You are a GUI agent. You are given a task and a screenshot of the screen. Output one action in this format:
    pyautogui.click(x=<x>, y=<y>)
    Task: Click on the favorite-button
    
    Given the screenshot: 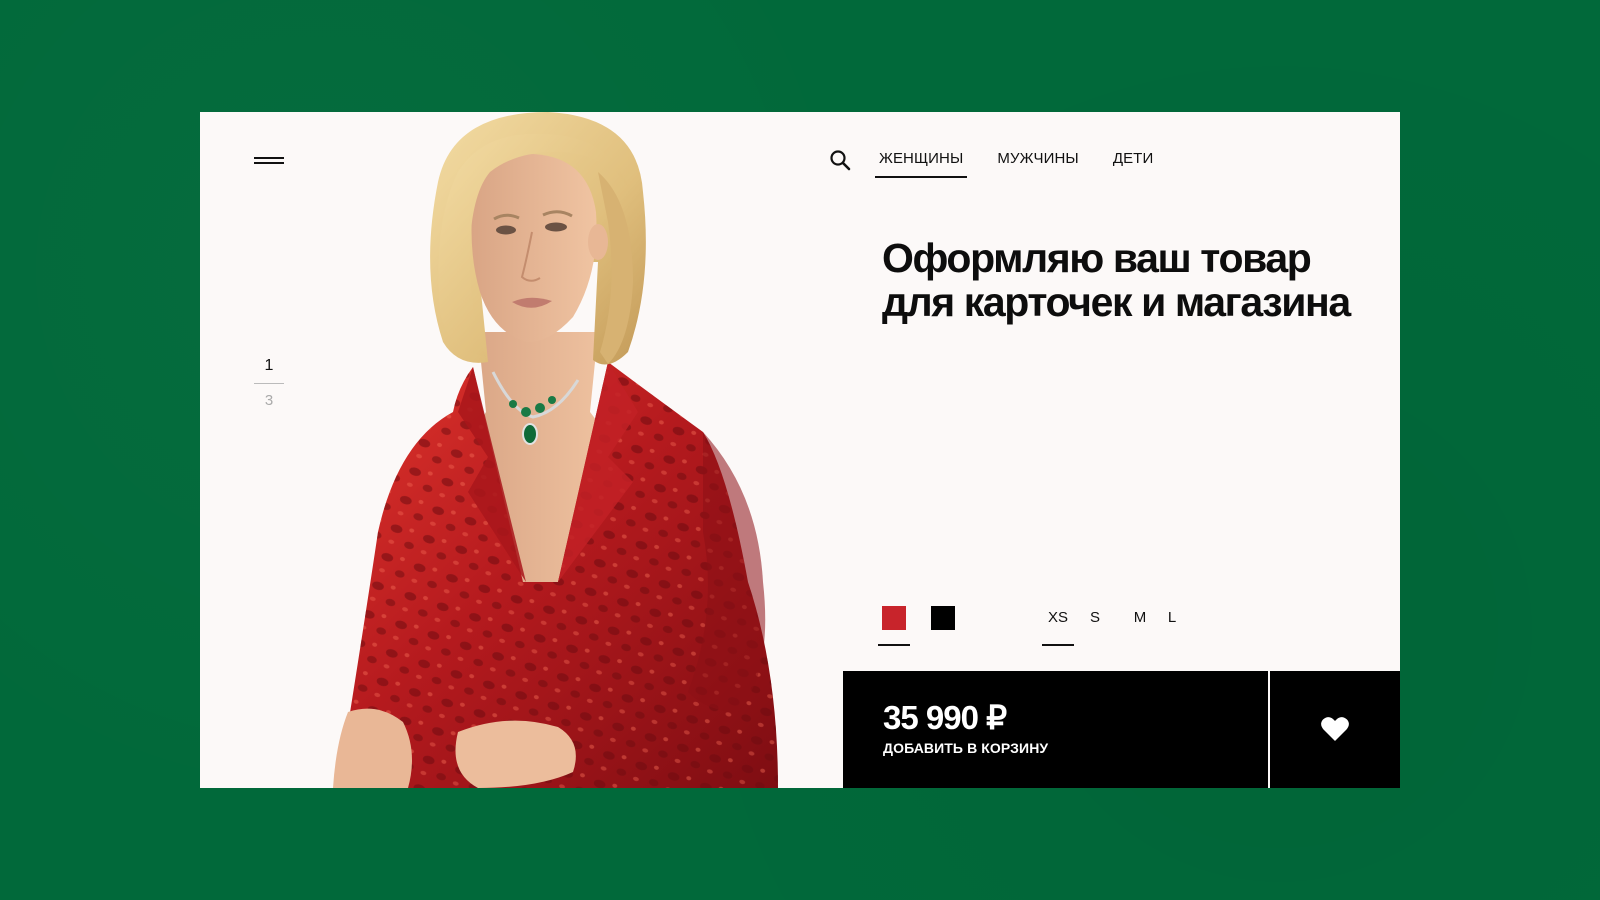 What is the action you would take?
    pyautogui.click(x=1335, y=729)
    